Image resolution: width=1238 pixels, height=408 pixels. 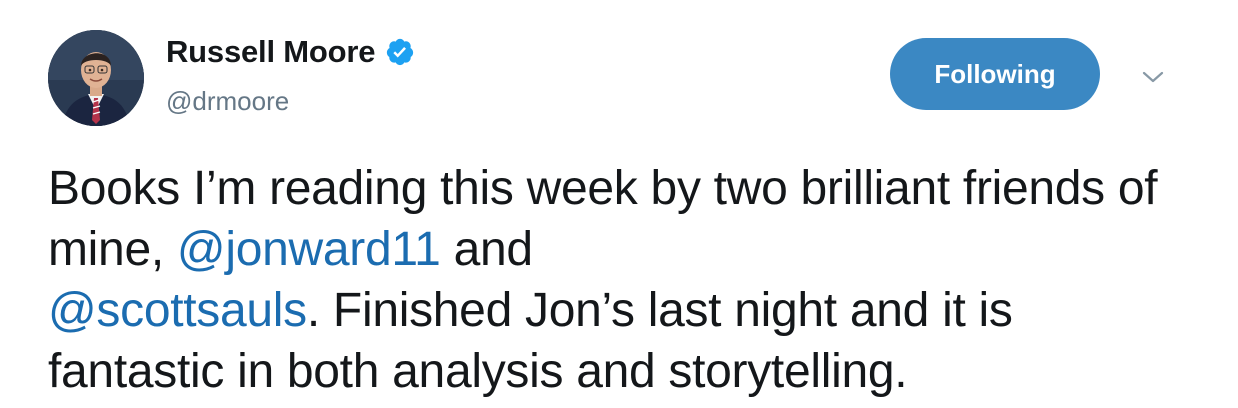 What do you see at coordinates (995, 74) in the screenshot?
I see `following-button: Following` at bounding box center [995, 74].